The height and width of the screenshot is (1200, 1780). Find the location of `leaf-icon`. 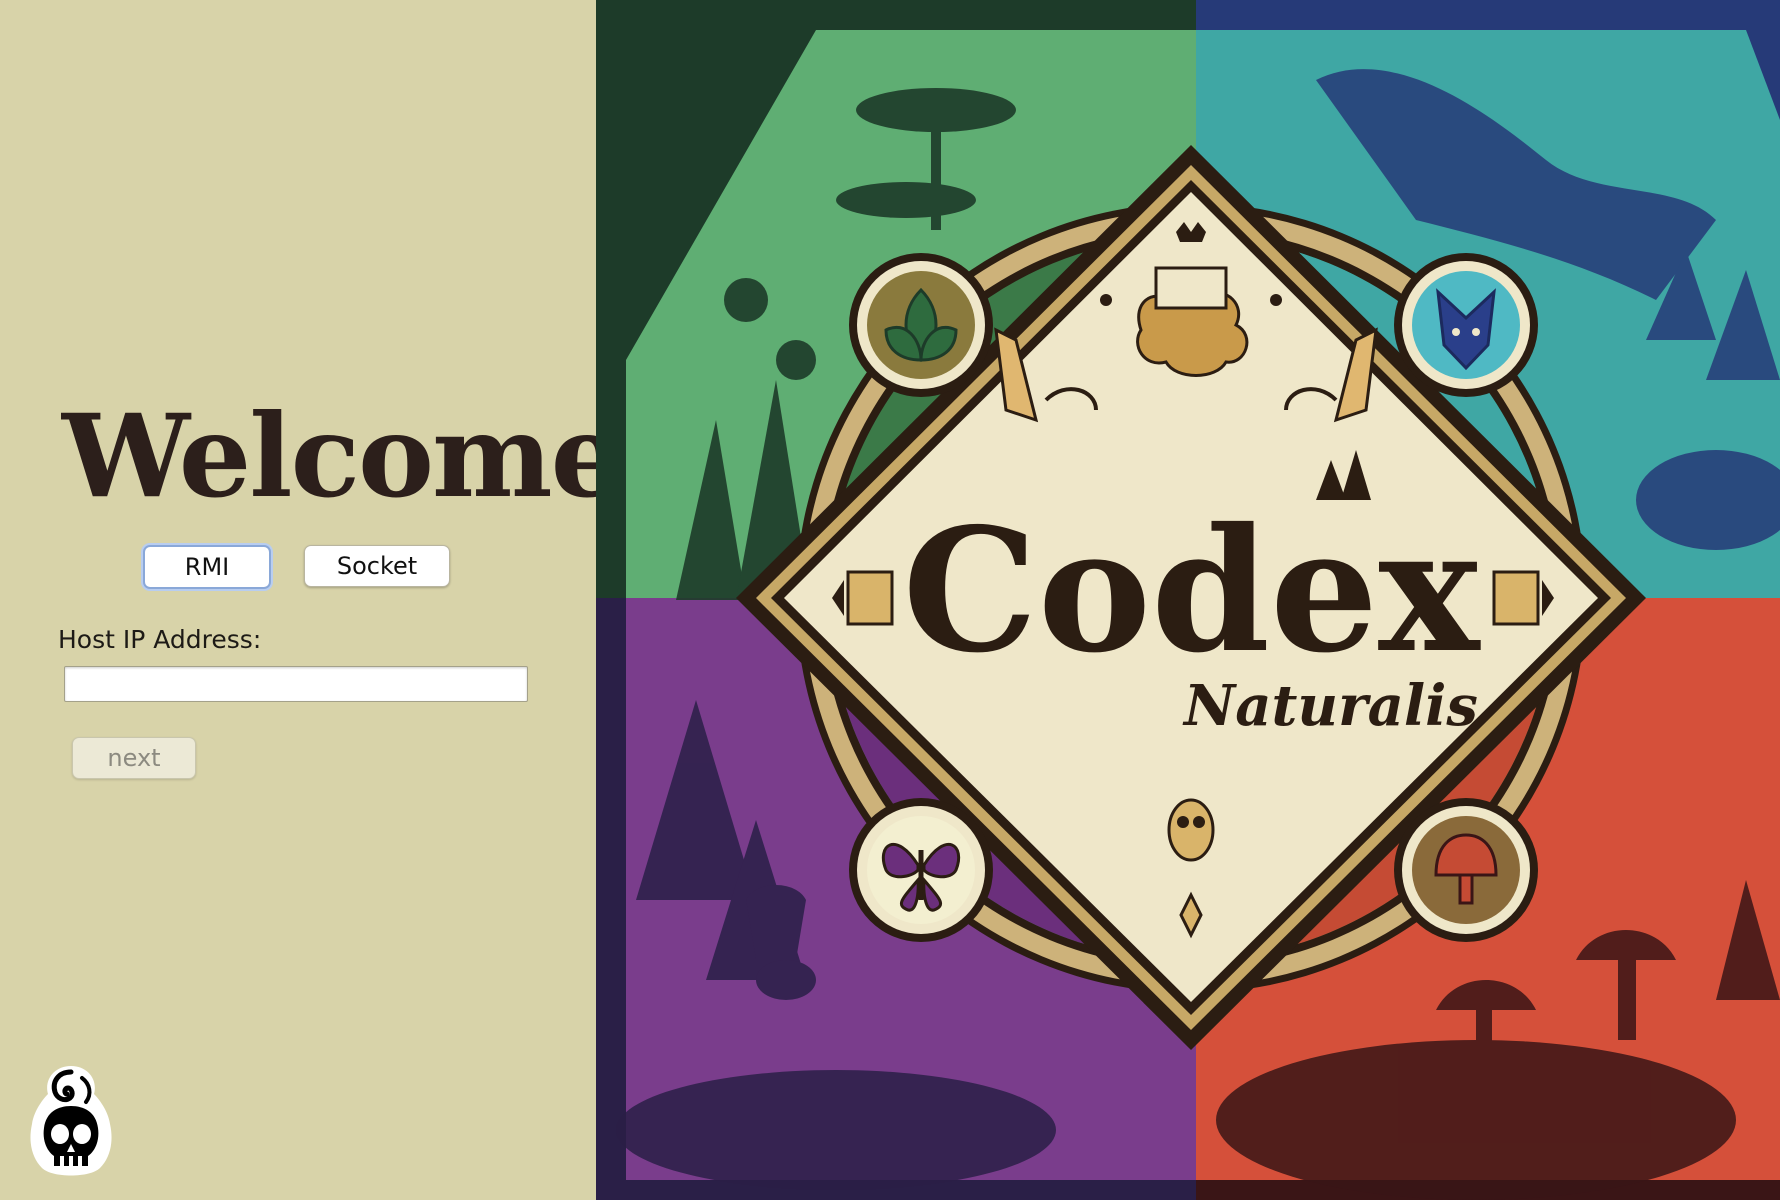

leaf-icon is located at coordinates (921, 325).